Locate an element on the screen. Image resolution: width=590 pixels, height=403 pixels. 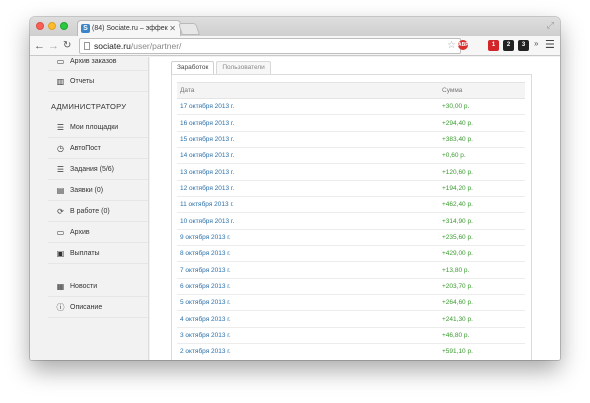
close-tab-icon: ✕ is located at coordinates (172, 28).